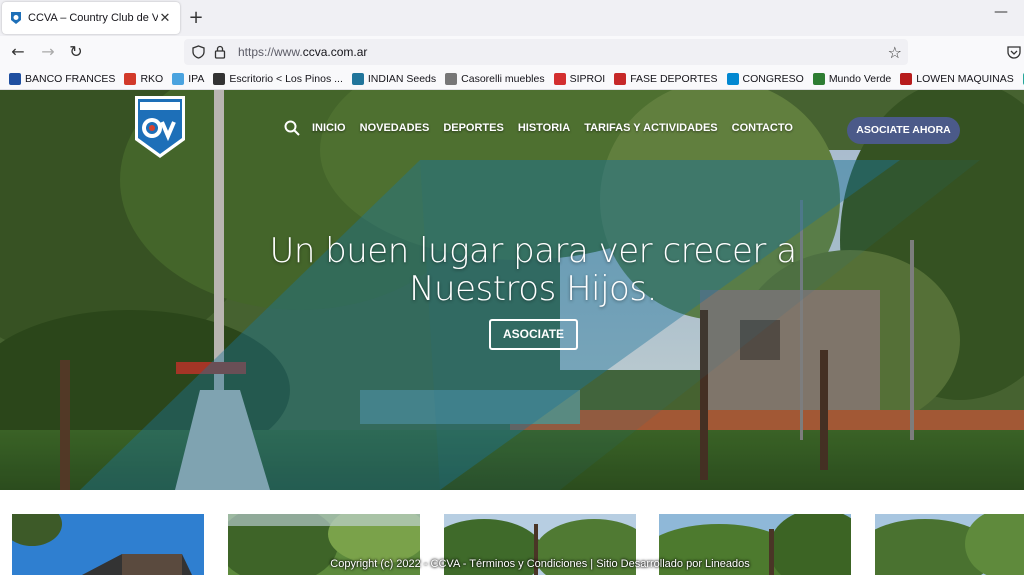 The image size is (1024, 575). Describe the element at coordinates (76, 52) in the screenshot. I see `reload-icon: ↻` at that location.